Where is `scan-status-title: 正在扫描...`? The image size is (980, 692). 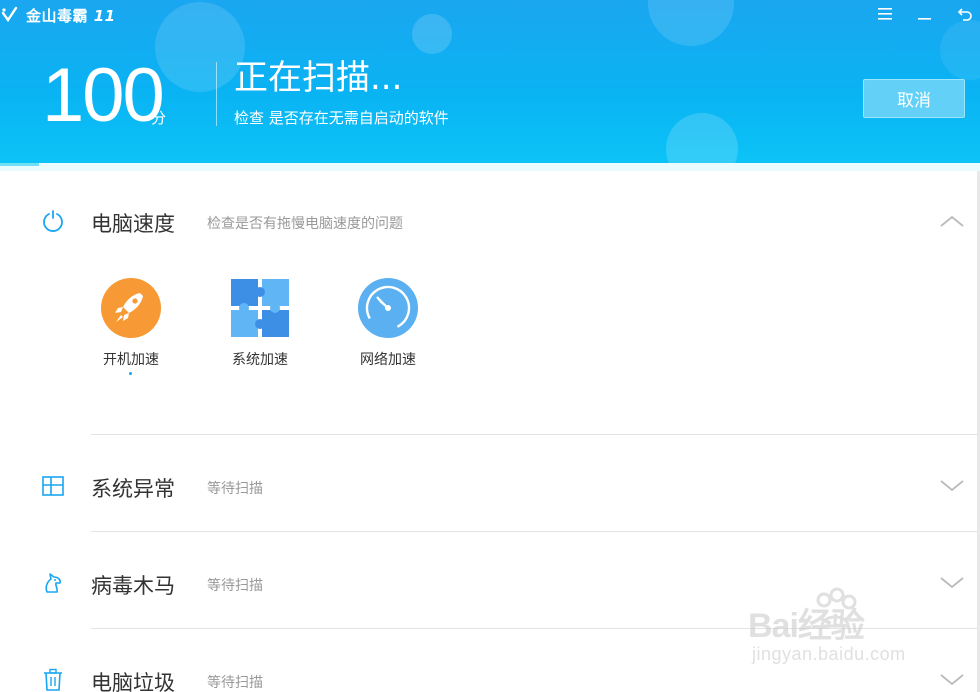
scan-status-title: 正在扫描... is located at coordinates (318, 78).